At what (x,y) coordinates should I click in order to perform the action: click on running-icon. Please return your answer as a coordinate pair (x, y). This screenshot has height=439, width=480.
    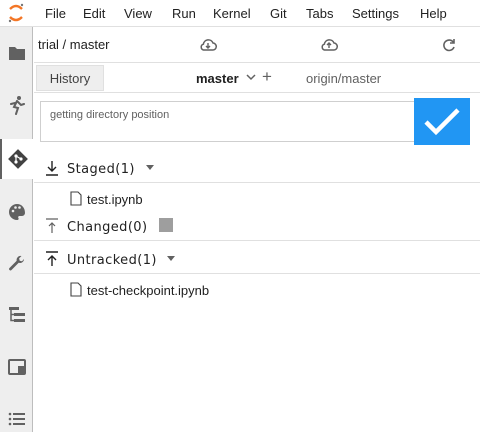
    Looking at the image, I should click on (16, 105).